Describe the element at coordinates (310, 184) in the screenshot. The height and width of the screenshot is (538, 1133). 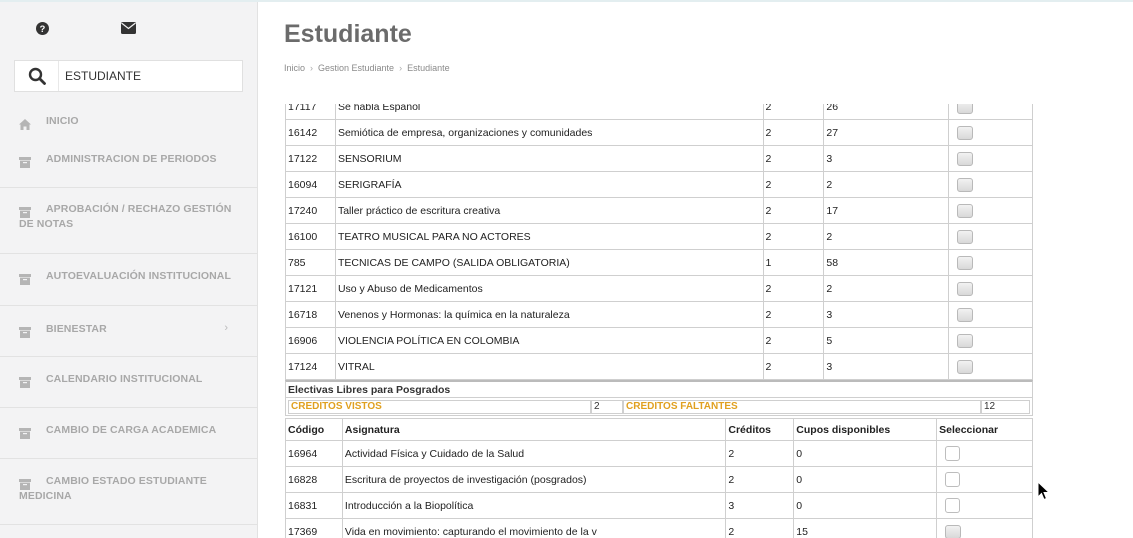
I see `cell-code: 16094` at that location.